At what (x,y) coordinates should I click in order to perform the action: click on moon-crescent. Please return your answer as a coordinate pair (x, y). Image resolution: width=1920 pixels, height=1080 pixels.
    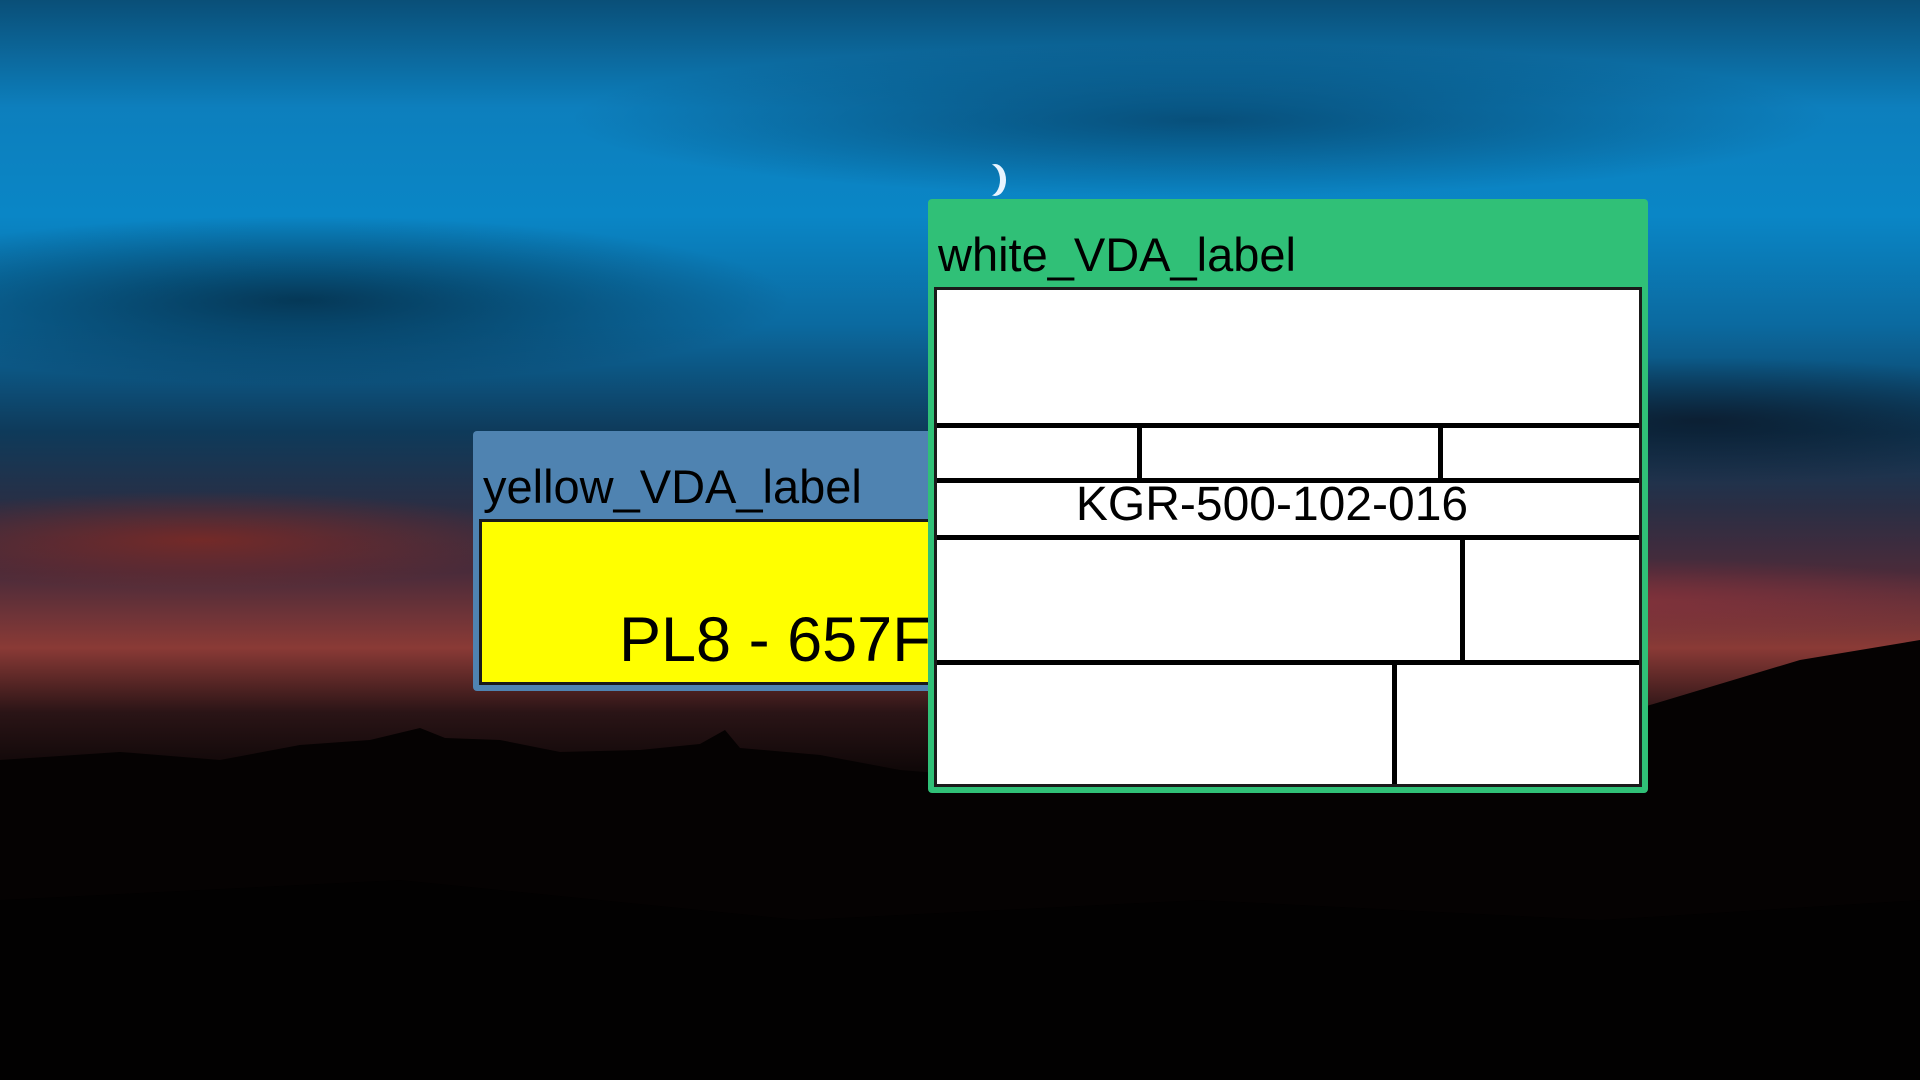
    Looking at the image, I should click on (989, 180).